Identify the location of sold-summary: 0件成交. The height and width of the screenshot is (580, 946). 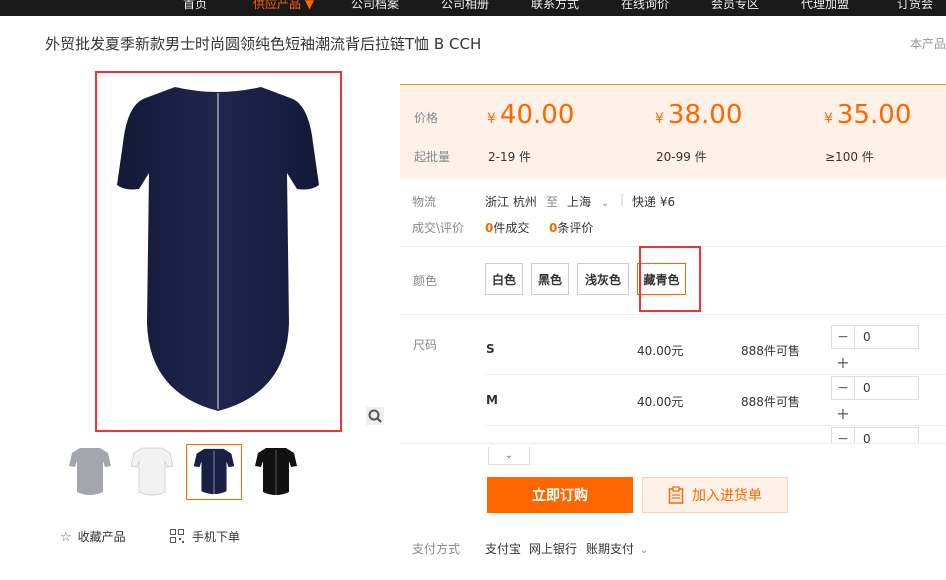
(507, 227).